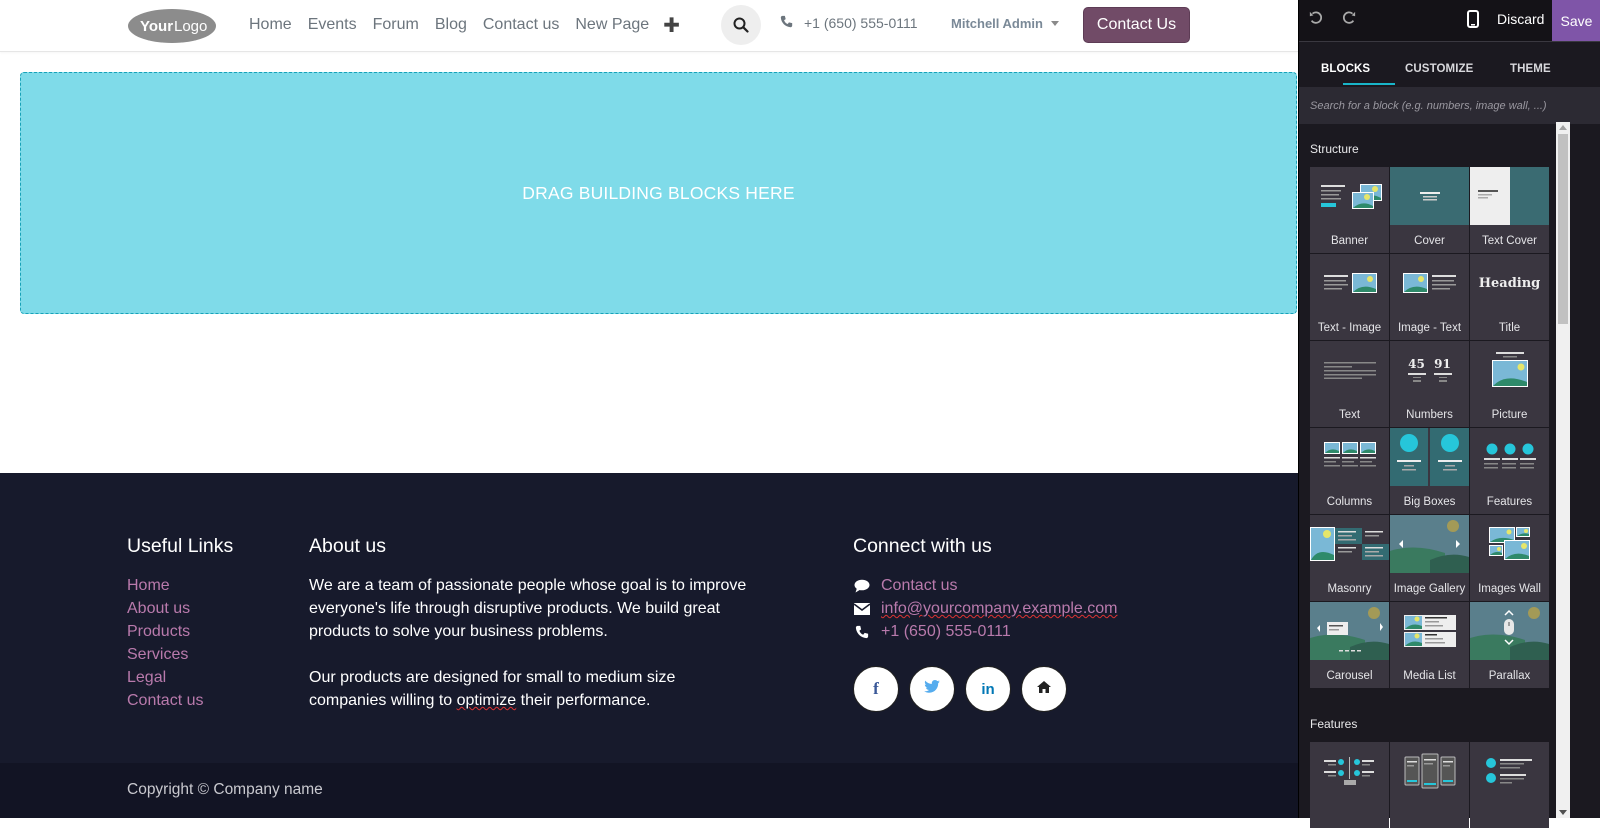 The height and width of the screenshot is (828, 1600). I want to click on mobile-preview-icon, so click(1474, 20).